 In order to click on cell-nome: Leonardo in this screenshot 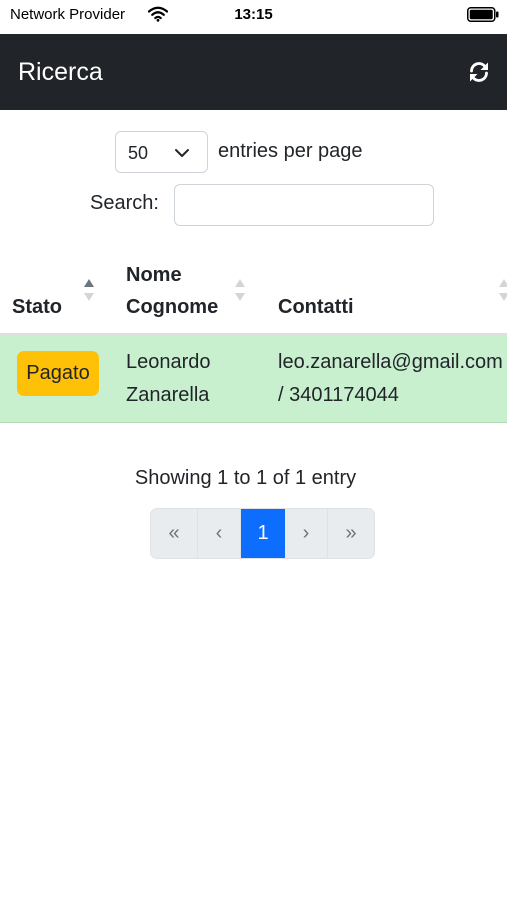, I will do `click(168, 362)`.